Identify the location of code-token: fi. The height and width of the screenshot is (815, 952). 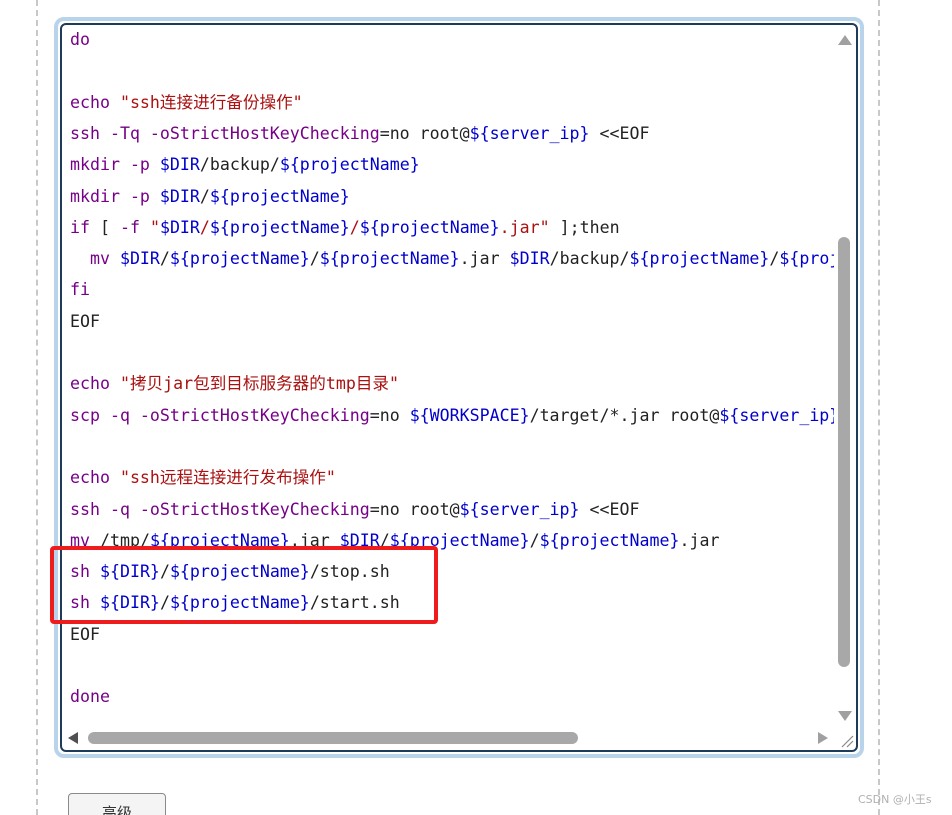
(80, 290).